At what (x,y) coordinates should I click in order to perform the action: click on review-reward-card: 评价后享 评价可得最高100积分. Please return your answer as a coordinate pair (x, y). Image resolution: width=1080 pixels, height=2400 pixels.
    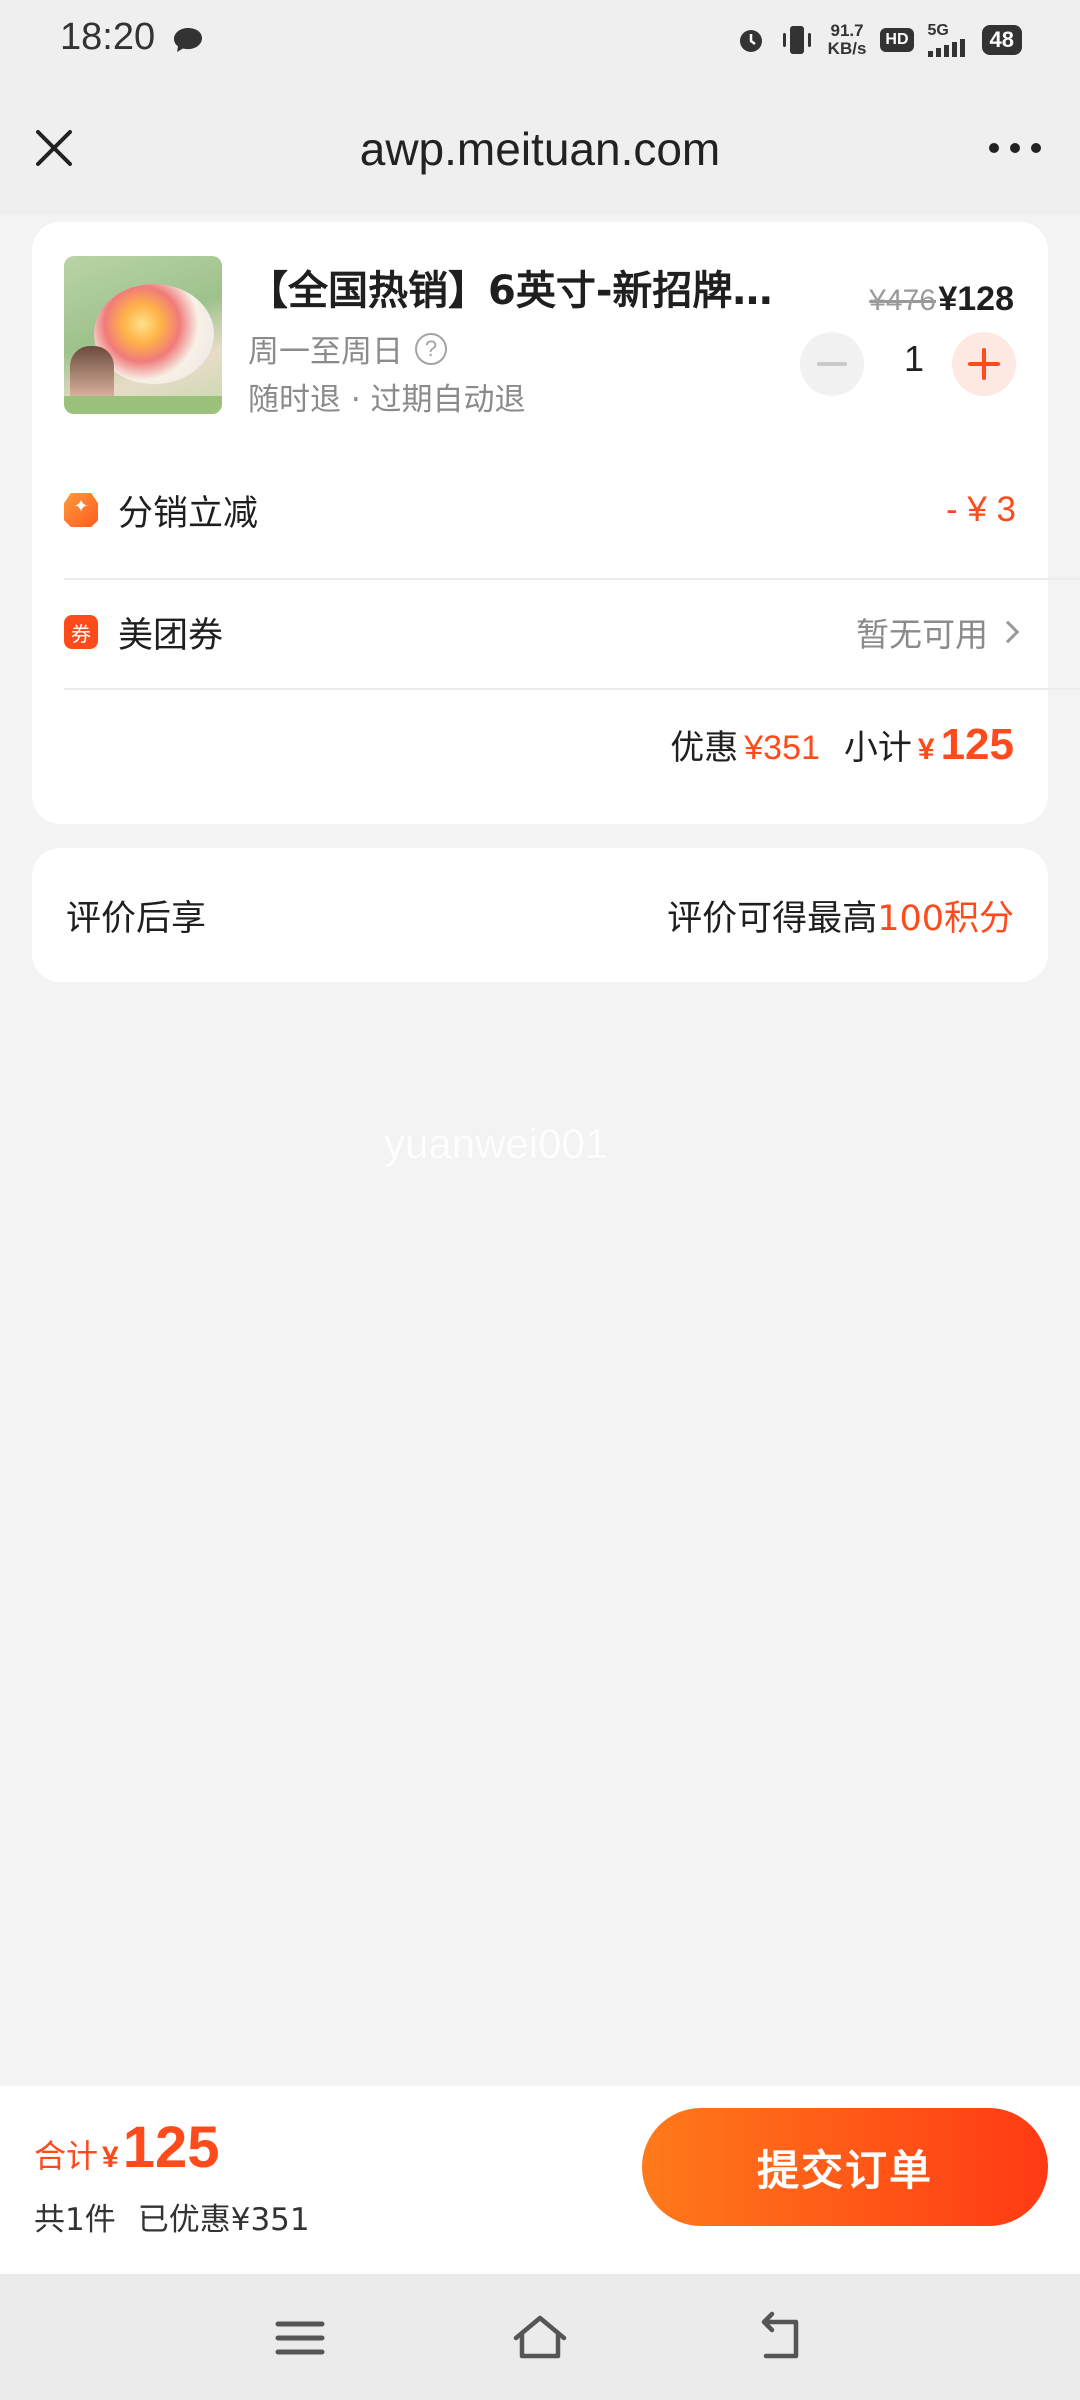
    Looking at the image, I should click on (540, 915).